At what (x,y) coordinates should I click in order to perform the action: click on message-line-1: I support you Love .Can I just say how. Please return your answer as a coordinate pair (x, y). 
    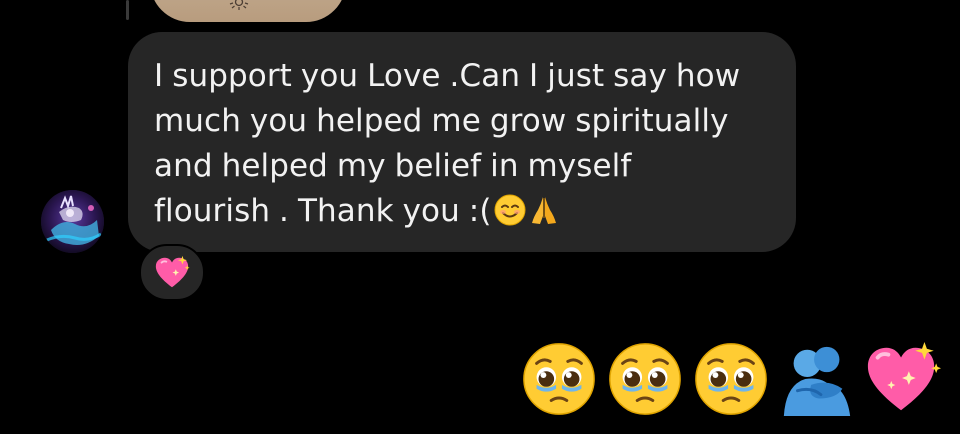
    Looking at the image, I should click on (447, 76).